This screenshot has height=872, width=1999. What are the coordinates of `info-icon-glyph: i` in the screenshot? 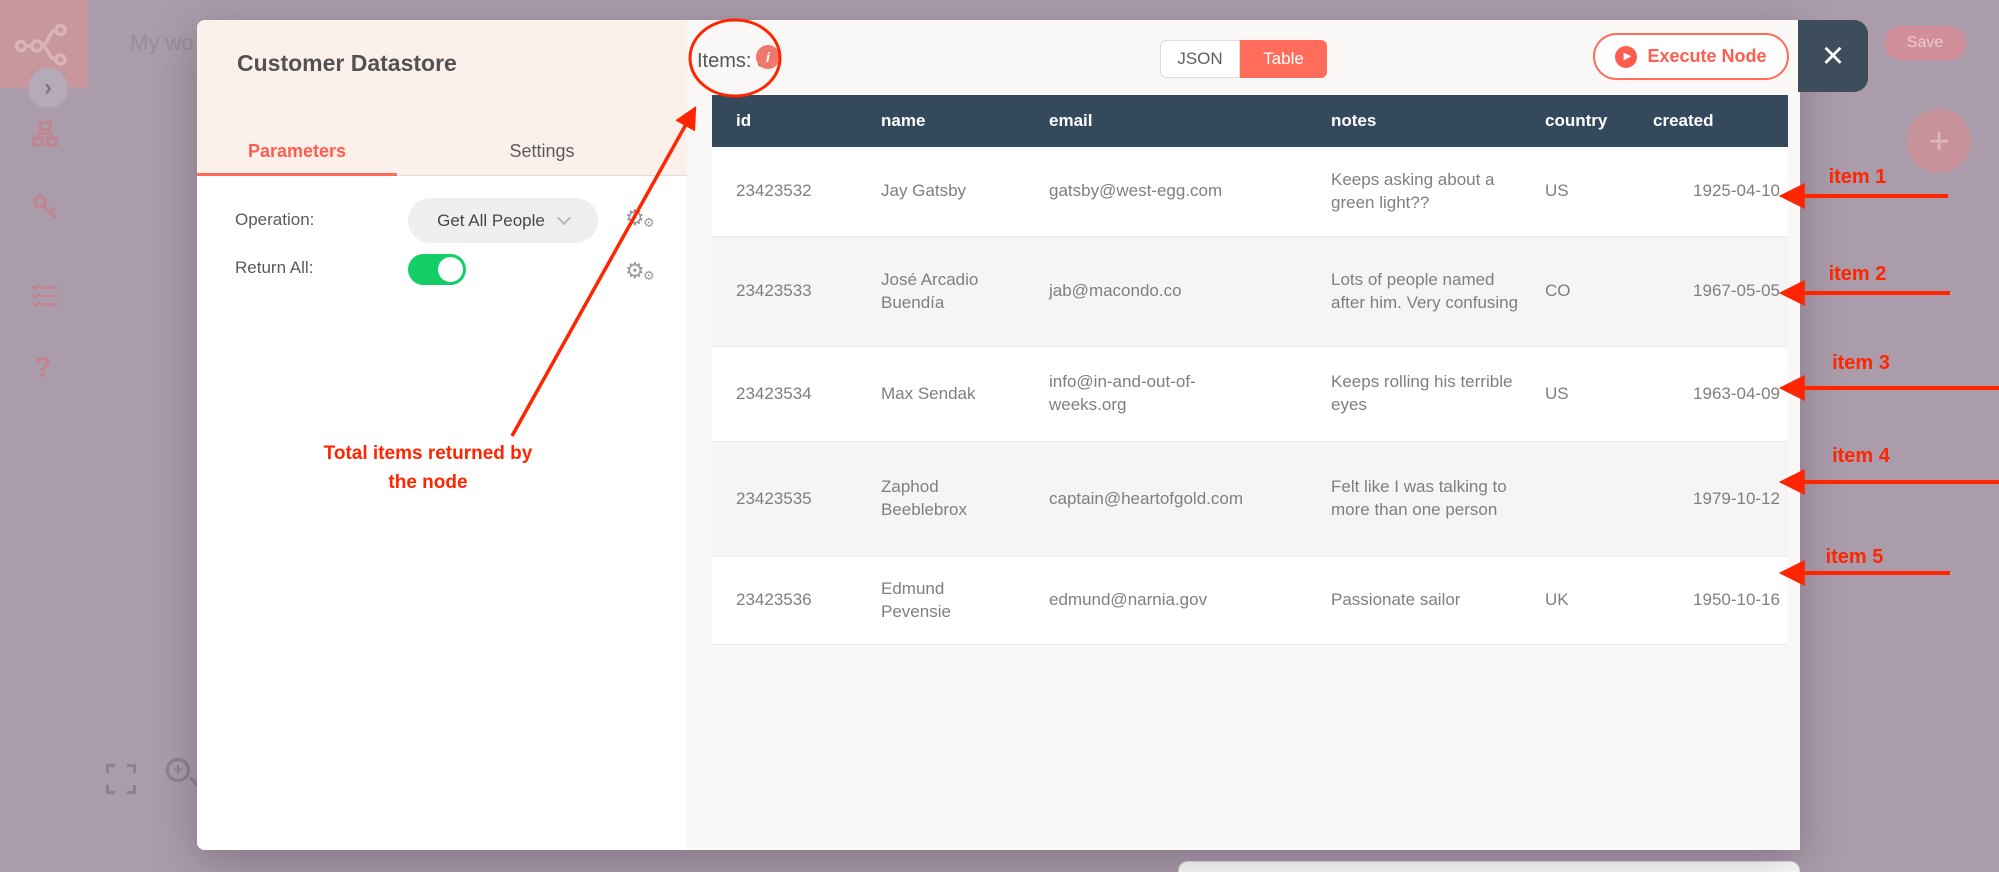 It's located at (768, 57).